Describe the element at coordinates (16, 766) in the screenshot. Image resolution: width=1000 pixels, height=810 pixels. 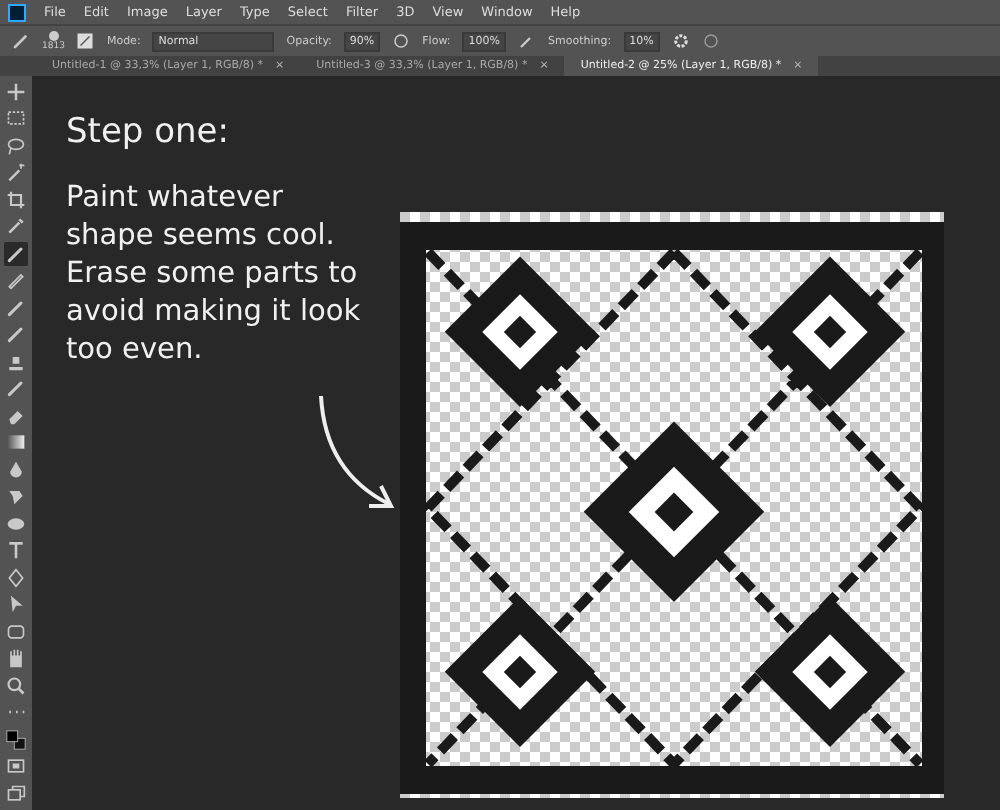
I see `mask-tool-icon` at that location.